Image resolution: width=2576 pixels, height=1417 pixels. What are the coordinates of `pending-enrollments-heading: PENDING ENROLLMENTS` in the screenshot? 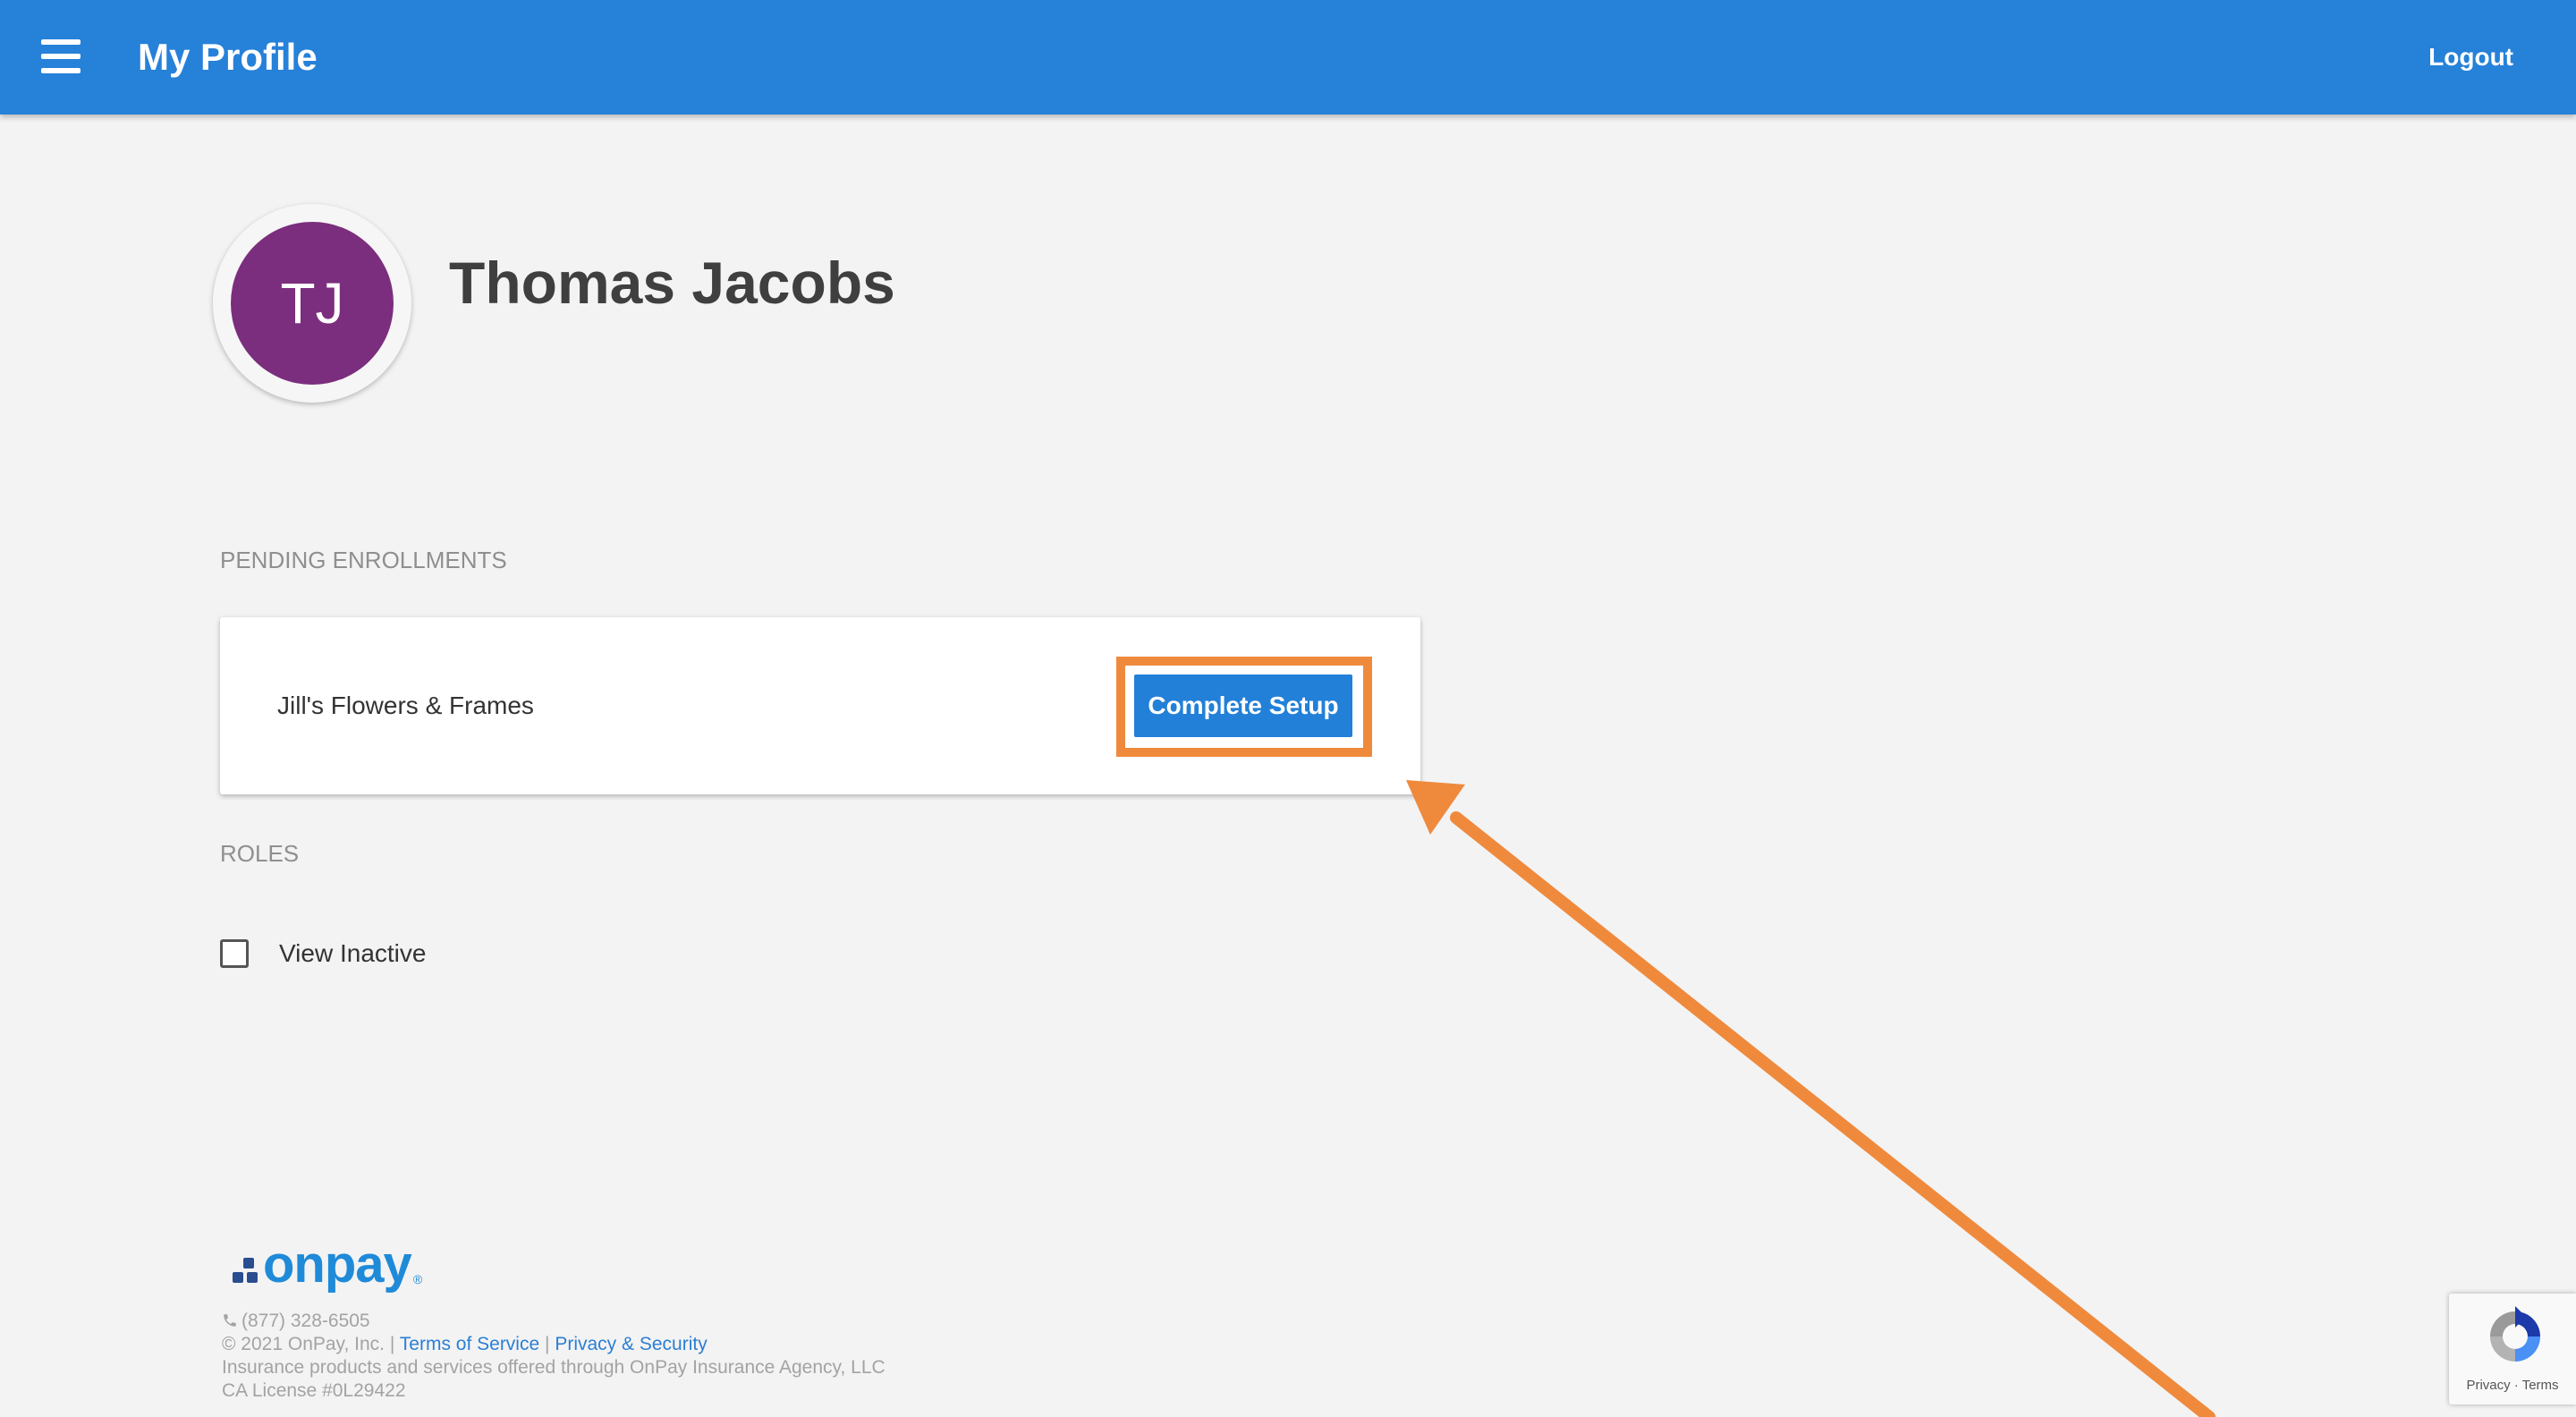 It's located at (363, 560).